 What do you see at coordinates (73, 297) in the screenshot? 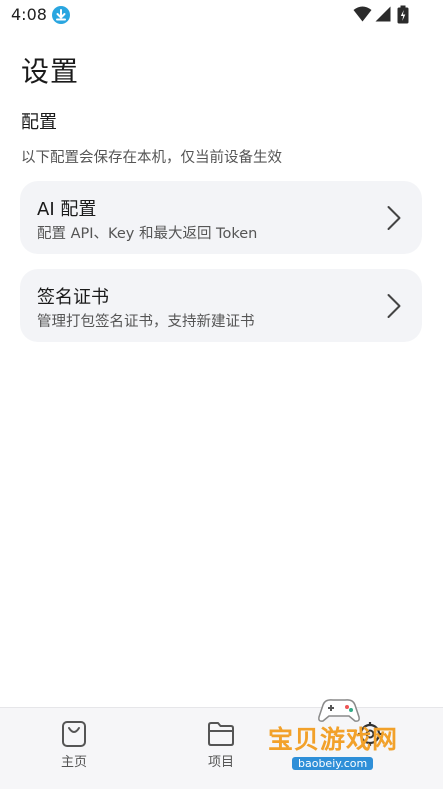
I see `signing-certificate-title: 签名证书` at bounding box center [73, 297].